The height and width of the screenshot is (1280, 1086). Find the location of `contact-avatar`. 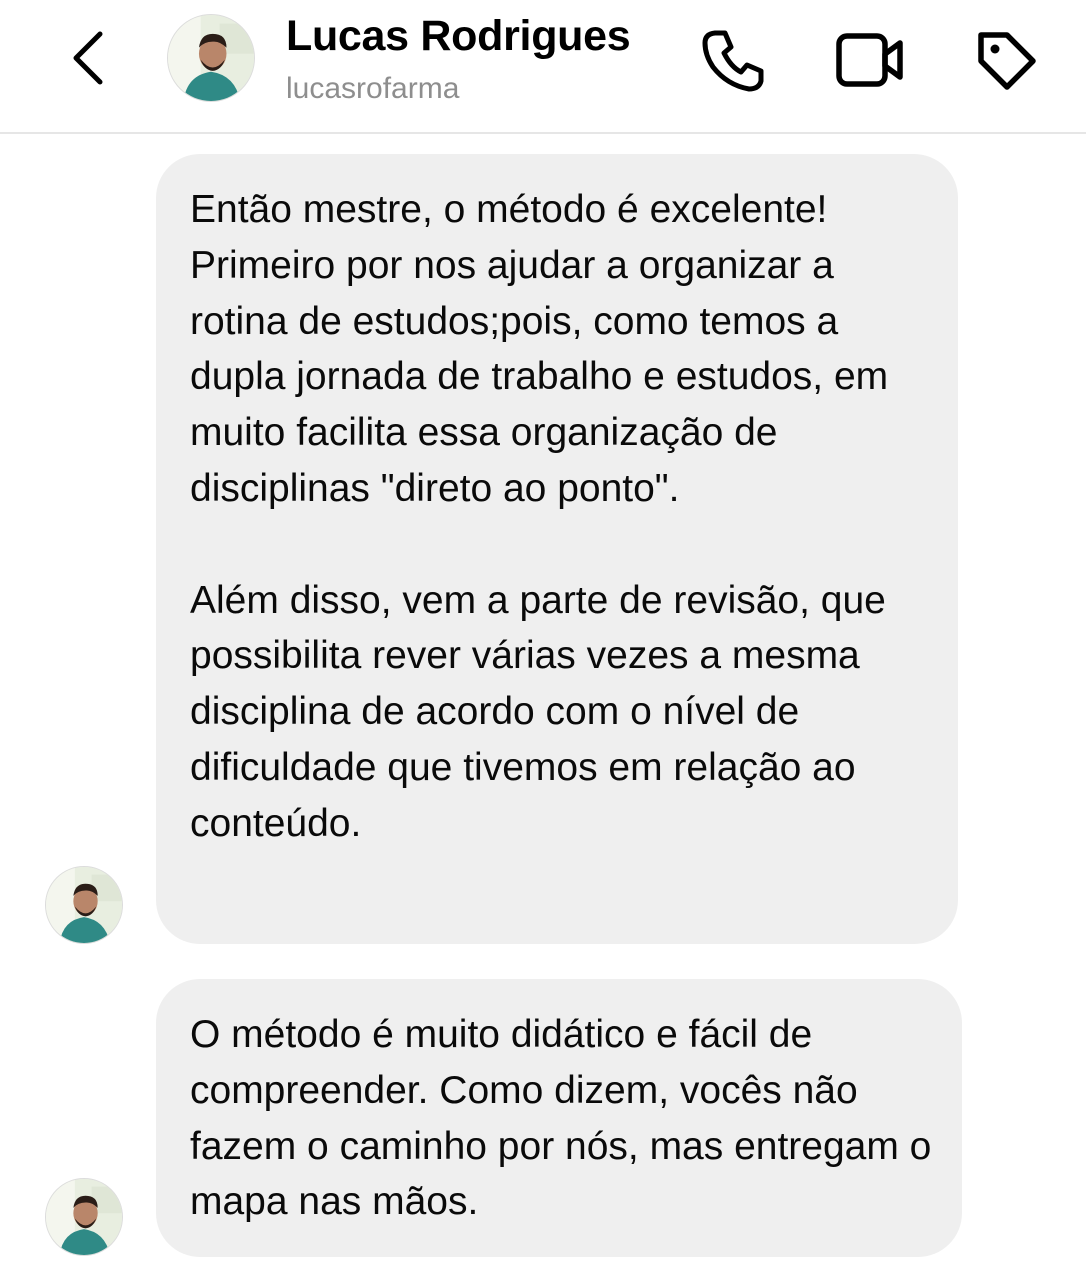

contact-avatar is located at coordinates (211, 58).